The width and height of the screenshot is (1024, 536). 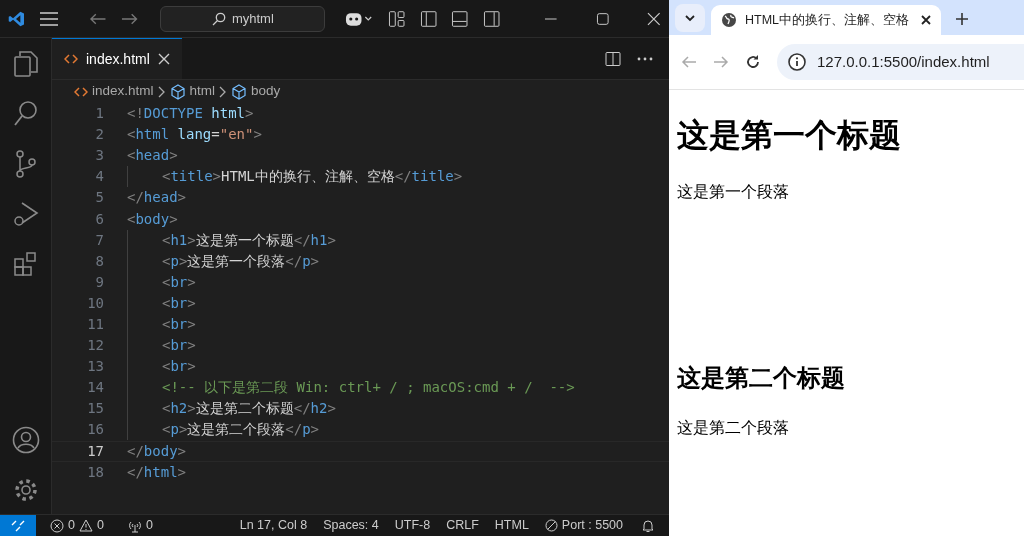 I want to click on status-item: CRLF, so click(x=462, y=525).